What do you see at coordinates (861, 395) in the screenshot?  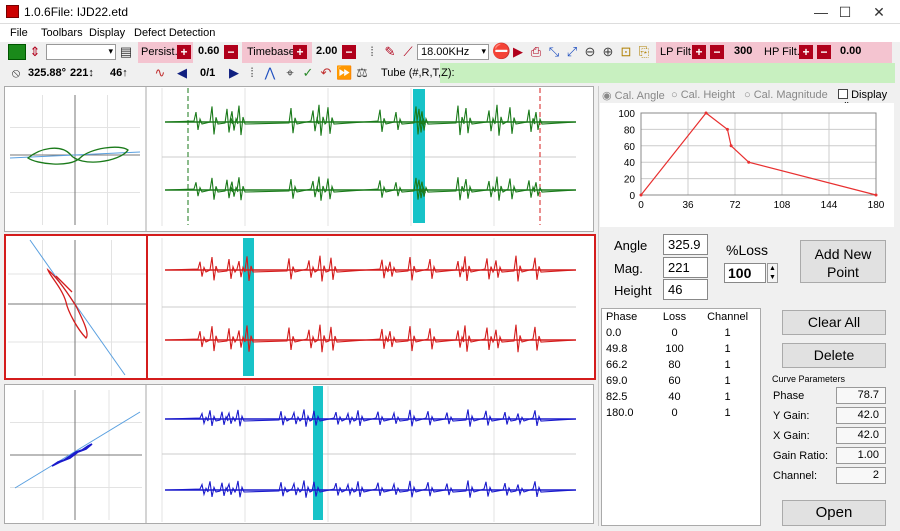 I see `phase-field: 78.7` at bounding box center [861, 395].